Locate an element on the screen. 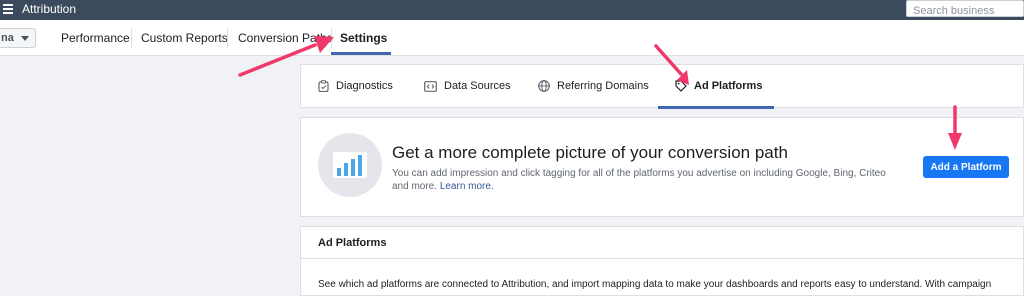  tab-ad-platforms: Ad Platforms is located at coordinates (718, 86).